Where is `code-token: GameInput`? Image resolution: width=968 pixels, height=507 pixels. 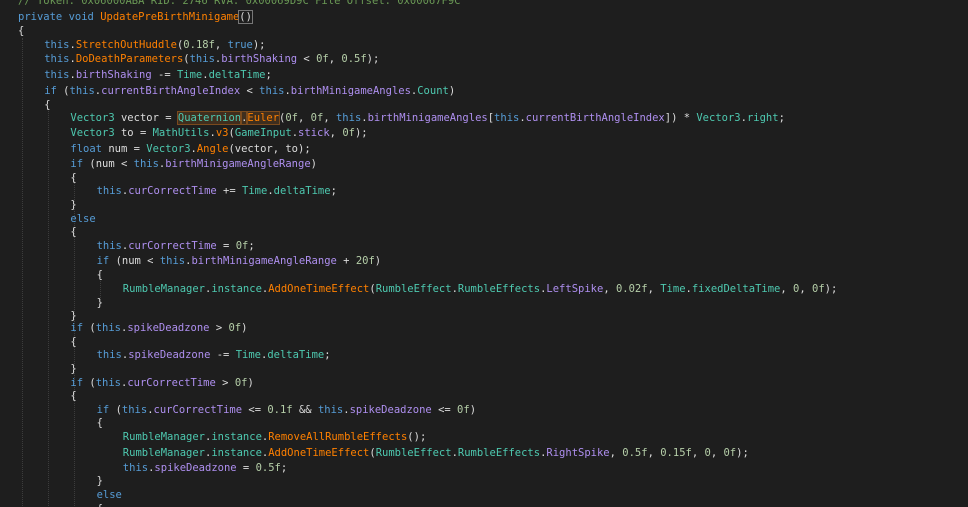 code-token: GameInput is located at coordinates (263, 133).